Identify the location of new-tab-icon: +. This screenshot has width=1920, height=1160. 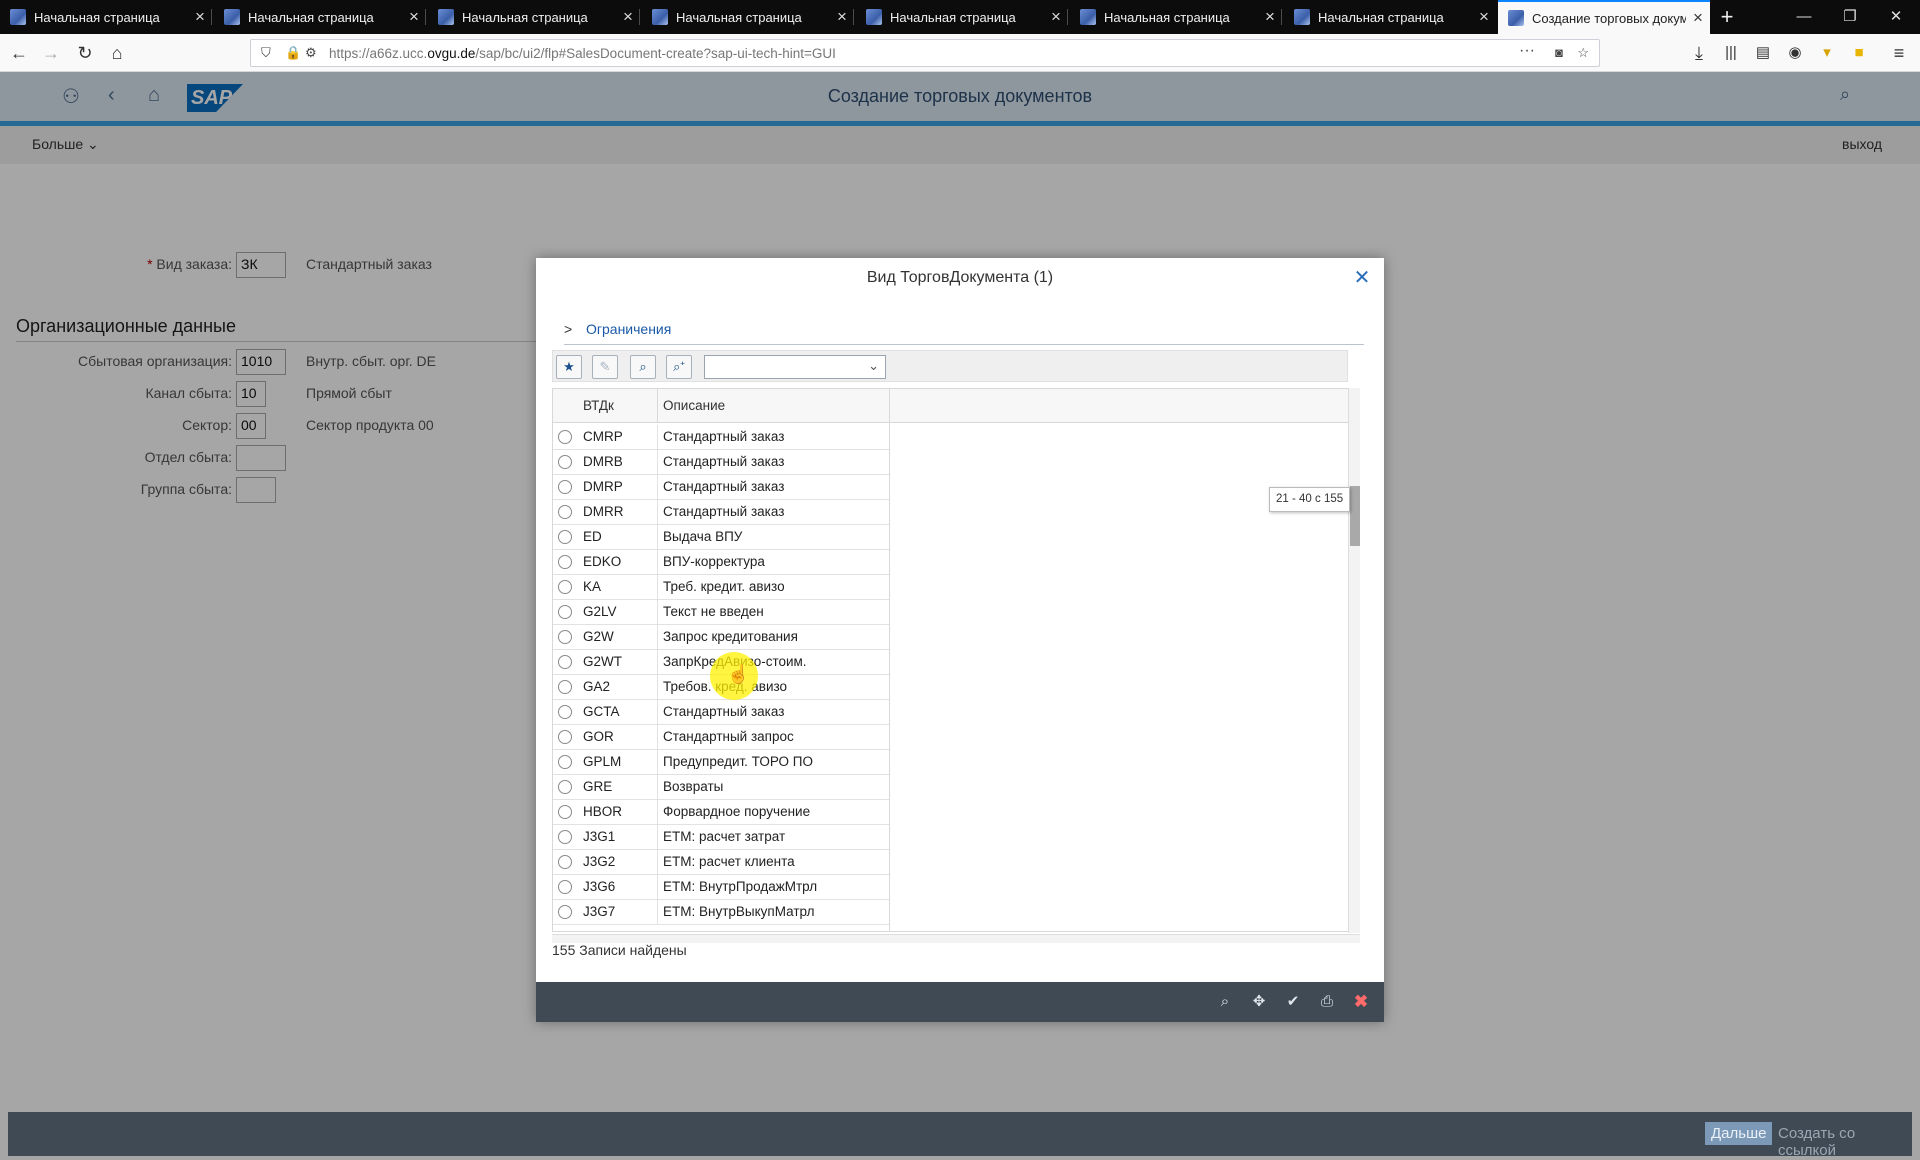
(1727, 17).